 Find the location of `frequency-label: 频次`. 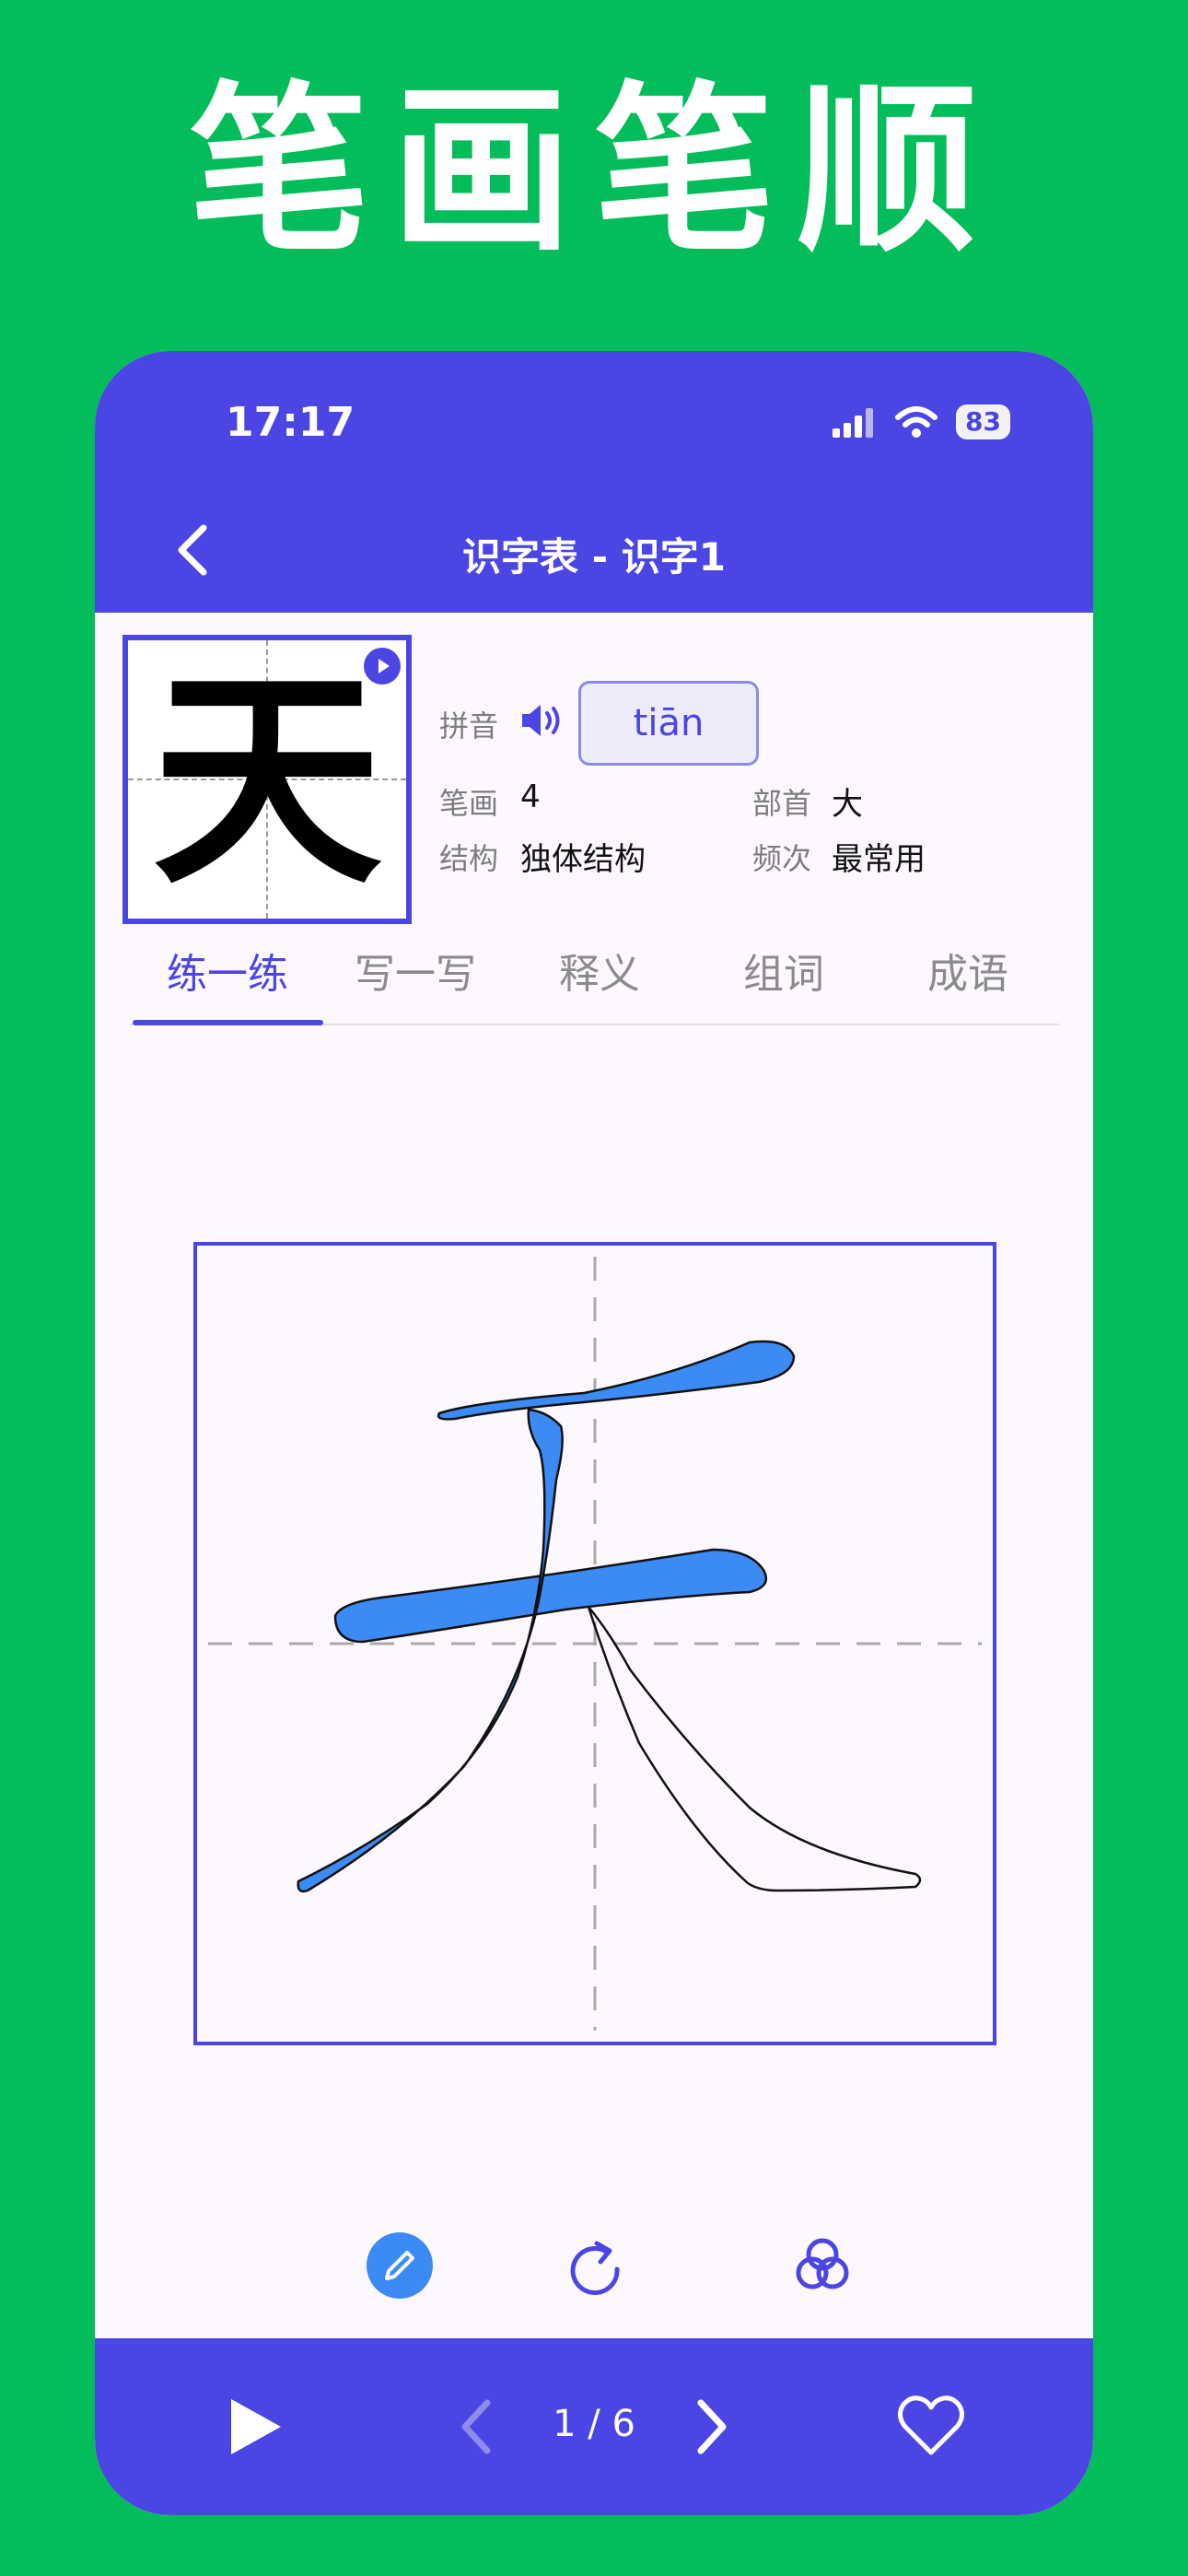

frequency-label: 频次 is located at coordinates (782, 859).